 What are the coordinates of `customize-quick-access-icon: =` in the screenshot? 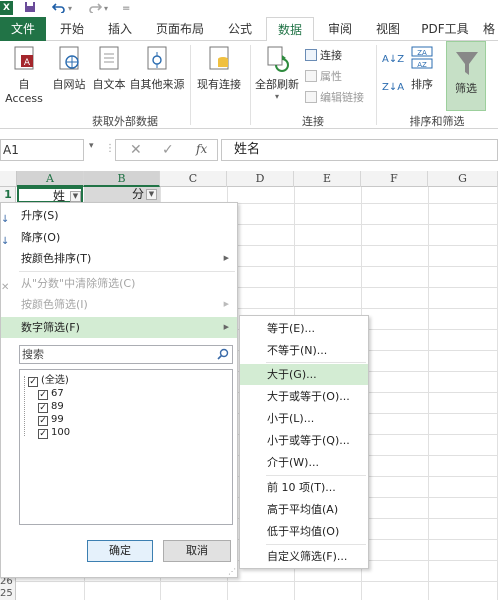 It's located at (126, 8).